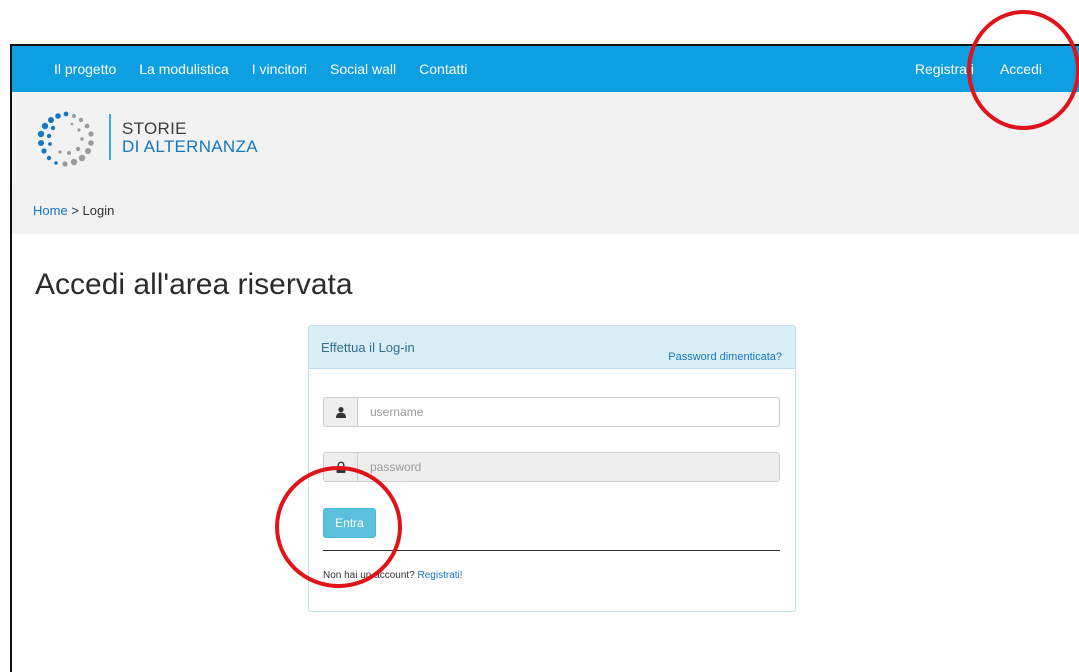 The width and height of the screenshot is (1079, 672). What do you see at coordinates (551, 550) in the screenshot?
I see `panel-divider` at bounding box center [551, 550].